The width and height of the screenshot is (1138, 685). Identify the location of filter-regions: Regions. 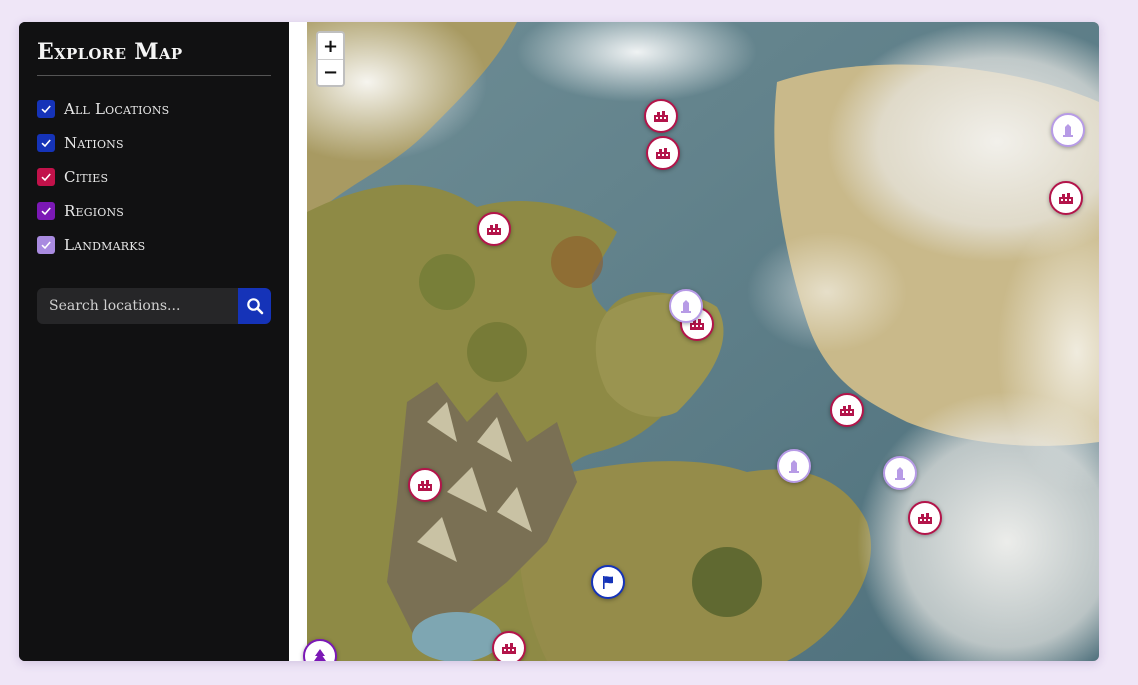
(154, 211).